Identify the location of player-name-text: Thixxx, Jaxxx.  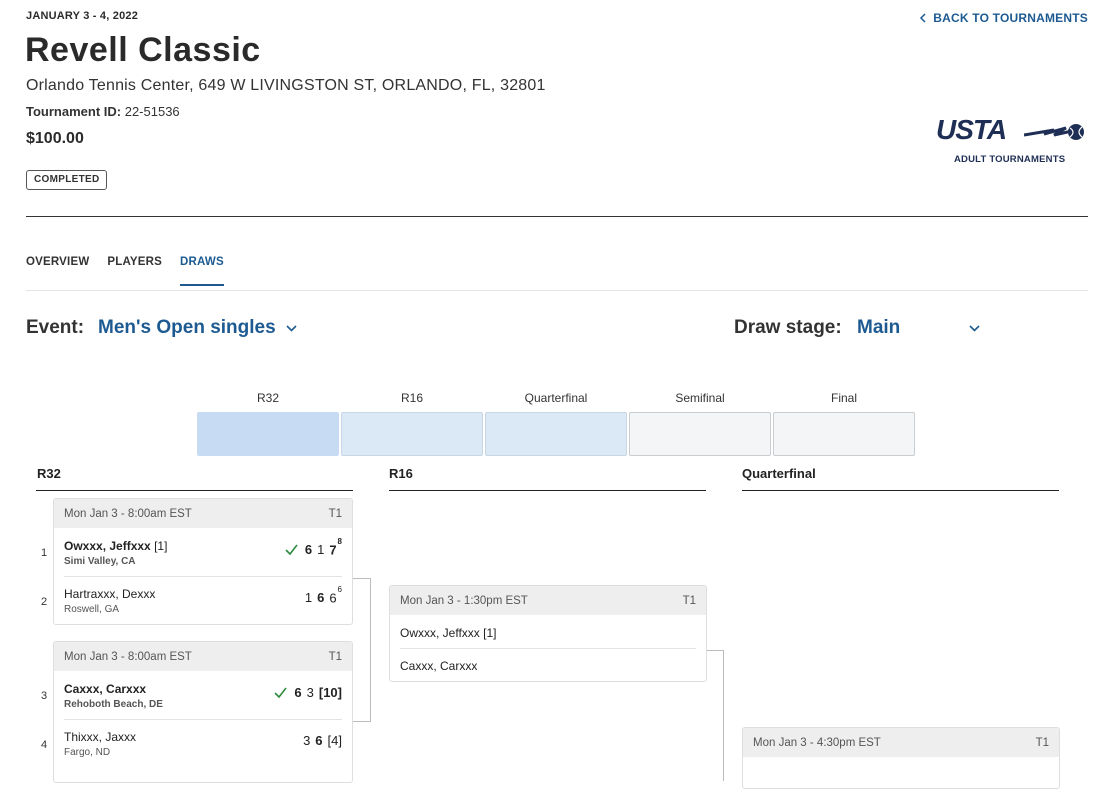
(100, 737).